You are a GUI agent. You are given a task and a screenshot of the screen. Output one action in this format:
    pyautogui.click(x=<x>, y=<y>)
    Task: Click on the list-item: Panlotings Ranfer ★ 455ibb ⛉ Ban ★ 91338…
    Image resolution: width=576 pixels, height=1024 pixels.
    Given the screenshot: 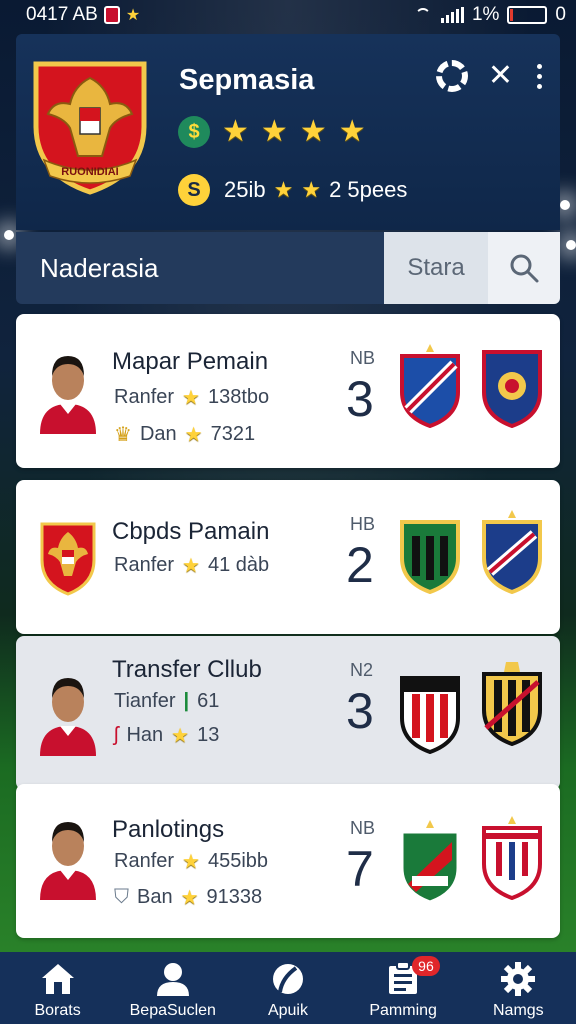 What is the action you would take?
    pyautogui.click(x=288, y=861)
    